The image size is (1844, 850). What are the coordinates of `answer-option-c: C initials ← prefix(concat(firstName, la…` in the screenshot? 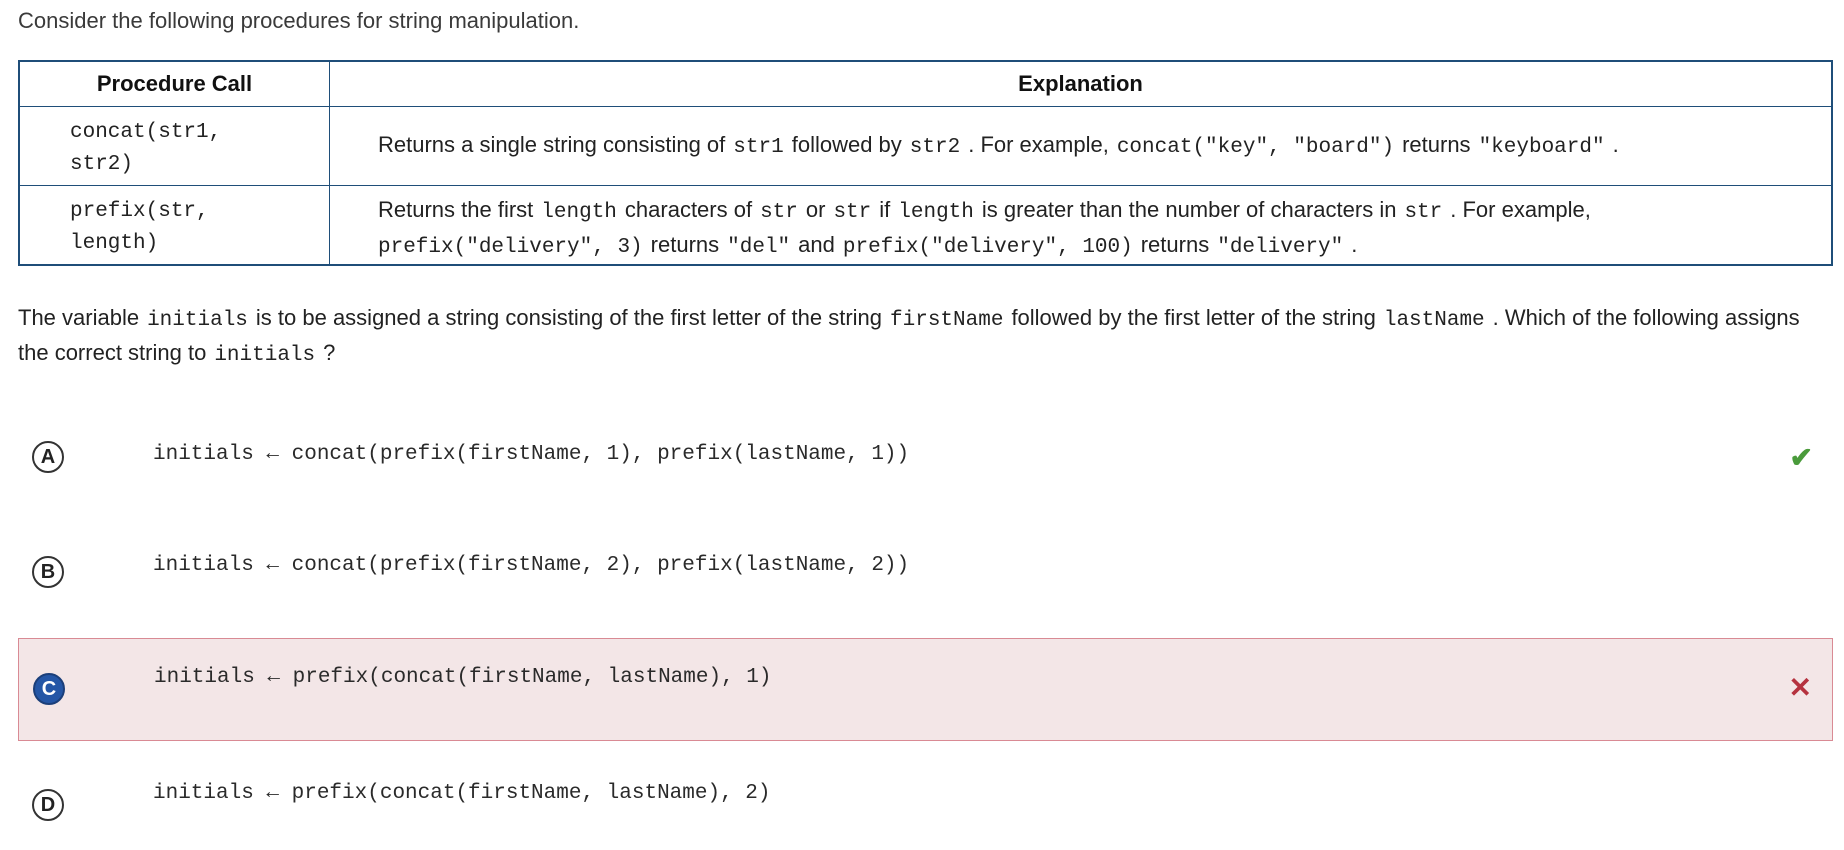 It's located at (925, 689).